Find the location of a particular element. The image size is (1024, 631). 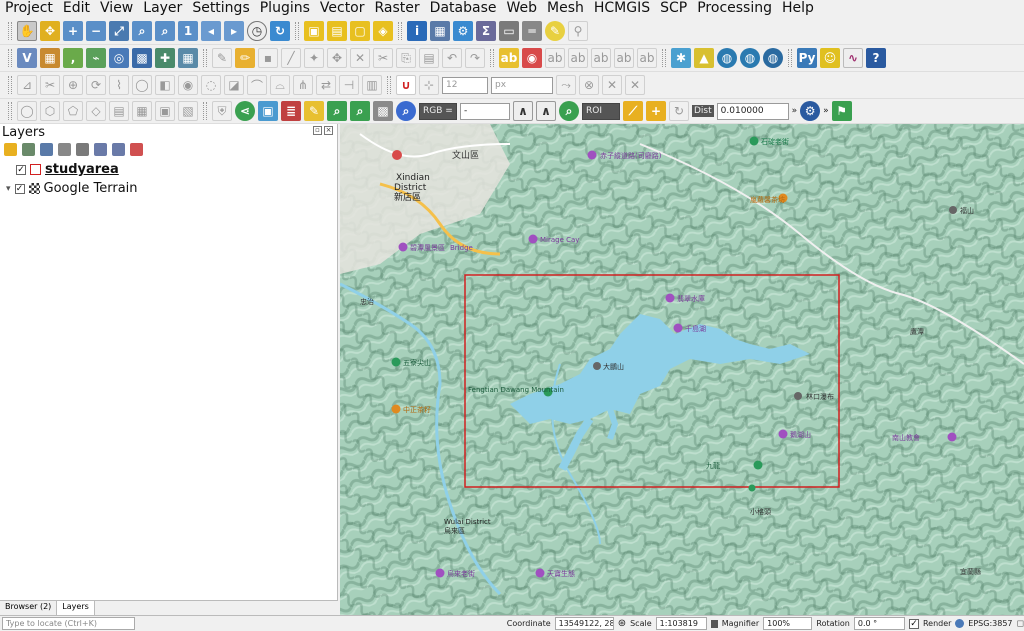

reverse-line-icon: ⇄ is located at coordinates (326, 85).